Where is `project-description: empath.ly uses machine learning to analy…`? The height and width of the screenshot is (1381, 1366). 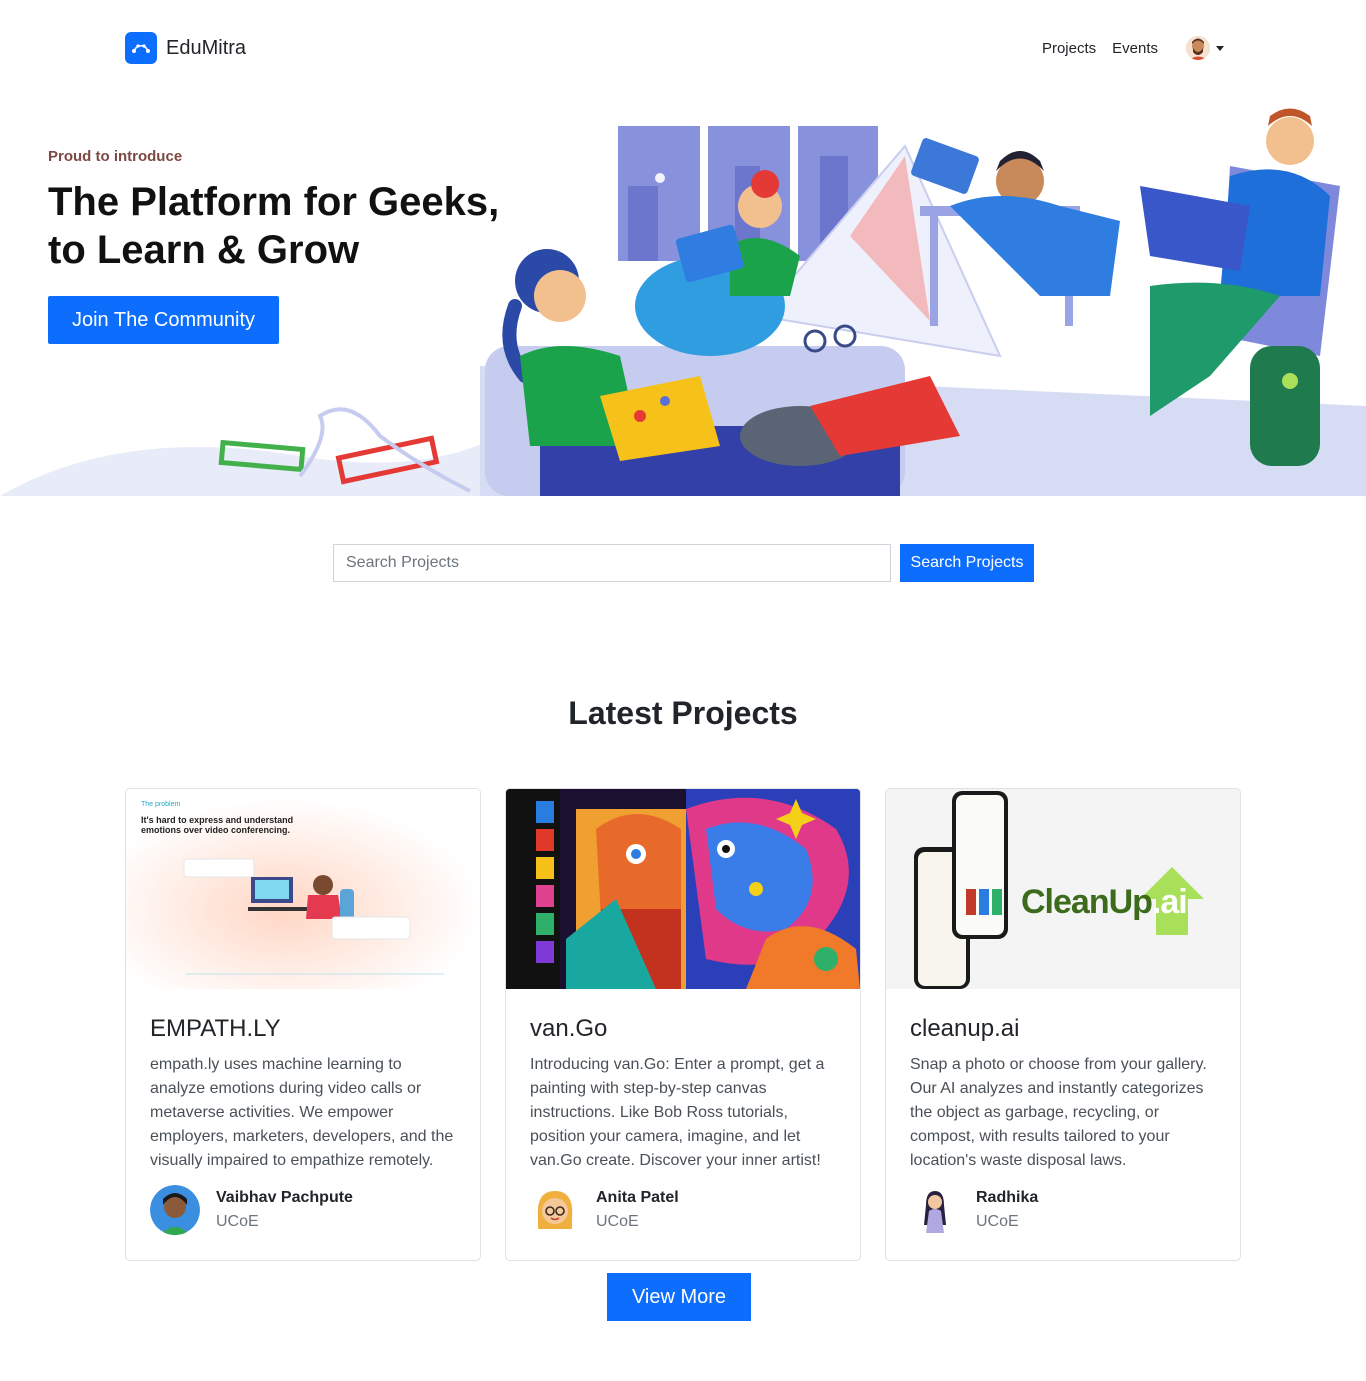
project-description: empath.ly uses machine learning to analy… is located at coordinates (302, 1112).